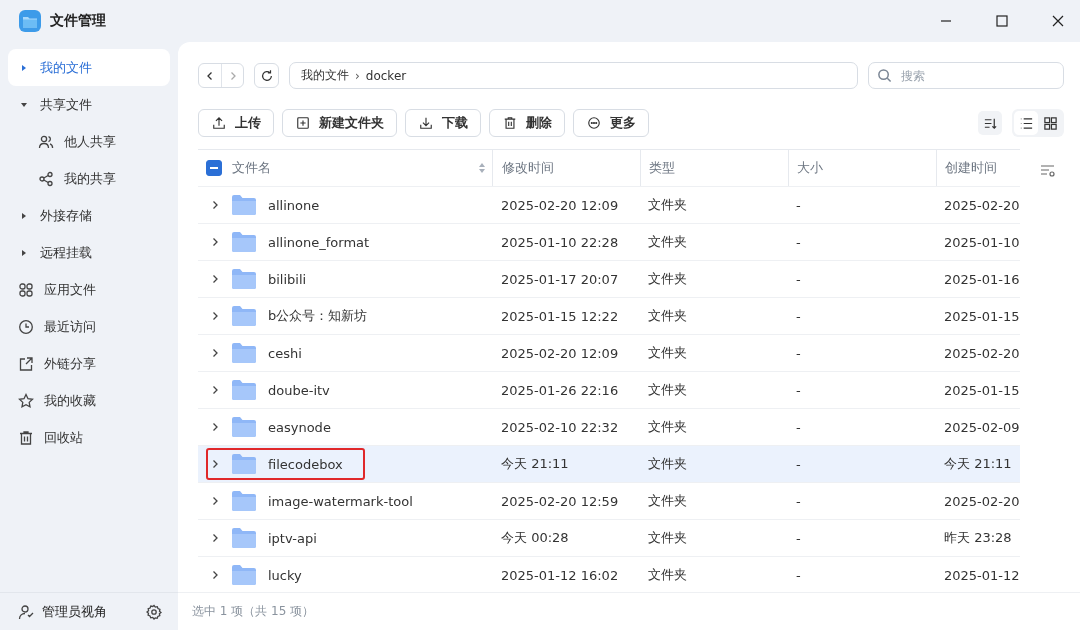 This screenshot has height=630, width=1080. Describe the element at coordinates (386, 75) in the screenshot. I see `breadcrumb-item: docker` at that location.